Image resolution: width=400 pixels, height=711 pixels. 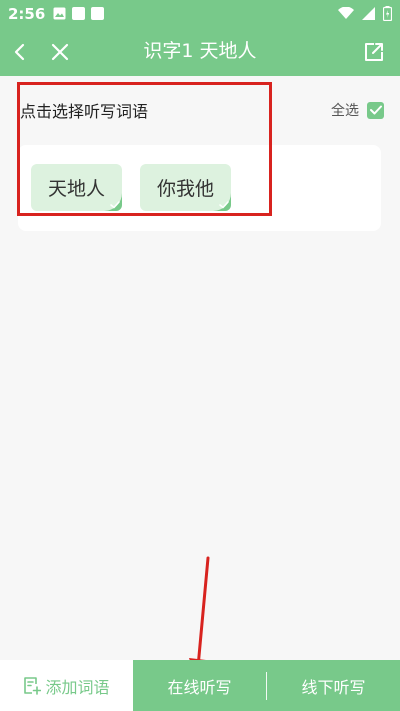 I want to click on share-button, so click(x=374, y=51).